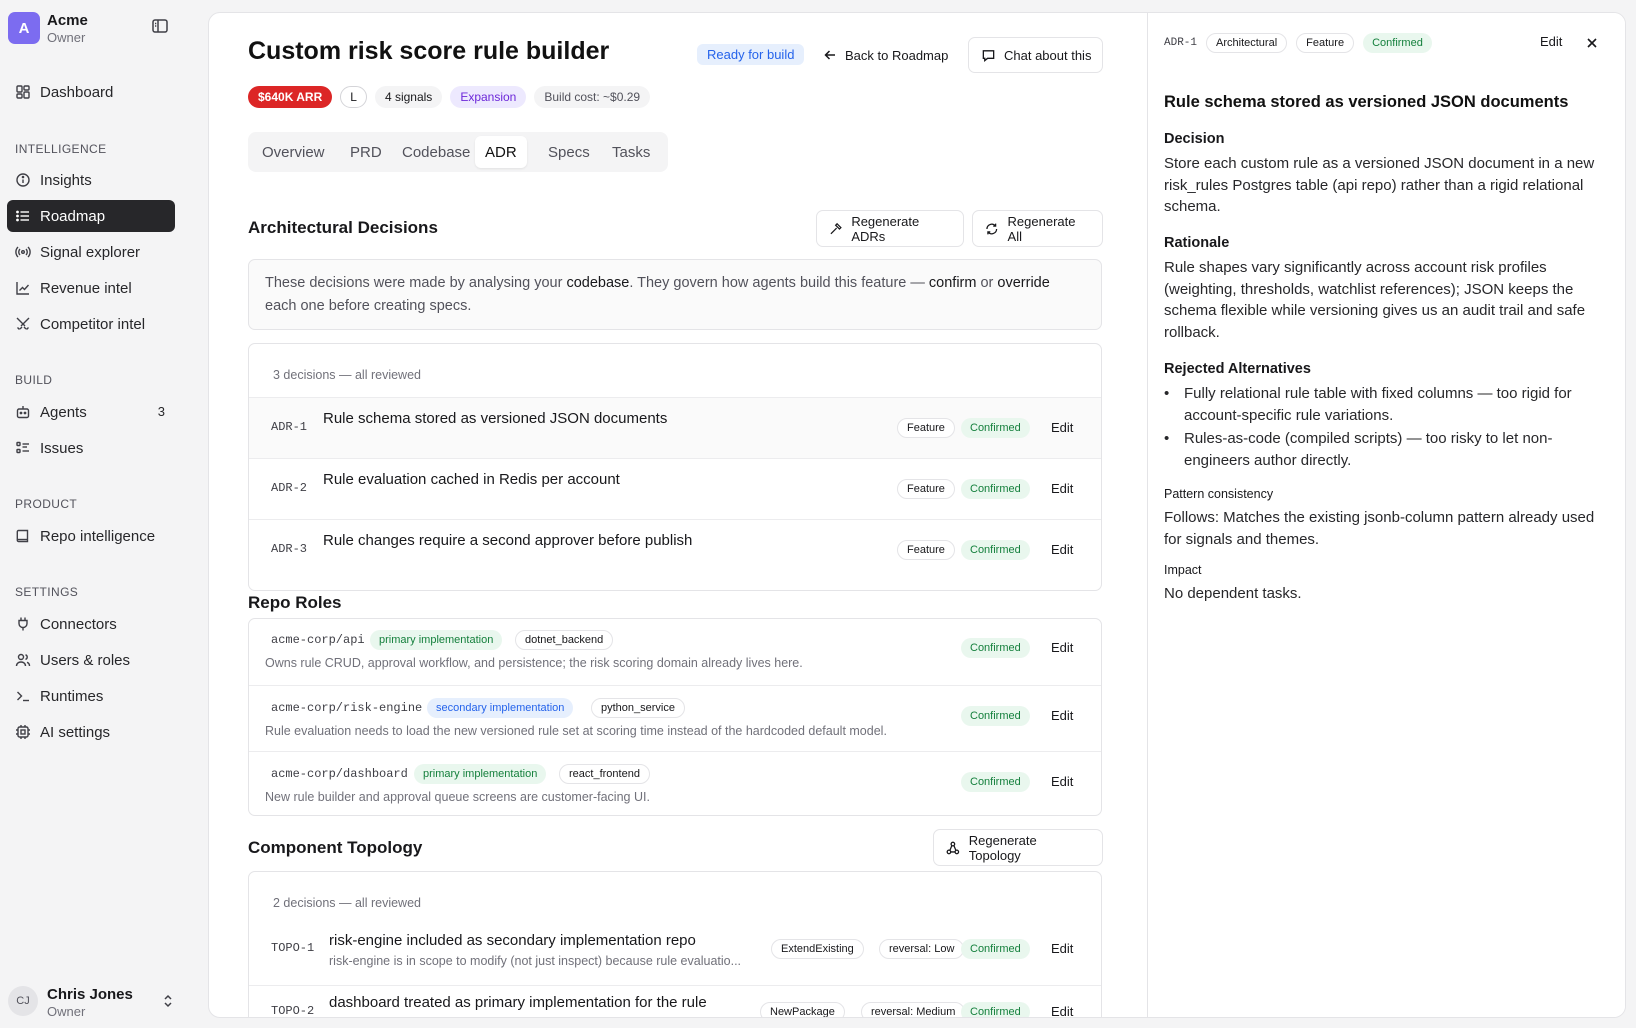  What do you see at coordinates (104, 30) in the screenshot?
I see `workspace-switcher: A Acme Owner` at bounding box center [104, 30].